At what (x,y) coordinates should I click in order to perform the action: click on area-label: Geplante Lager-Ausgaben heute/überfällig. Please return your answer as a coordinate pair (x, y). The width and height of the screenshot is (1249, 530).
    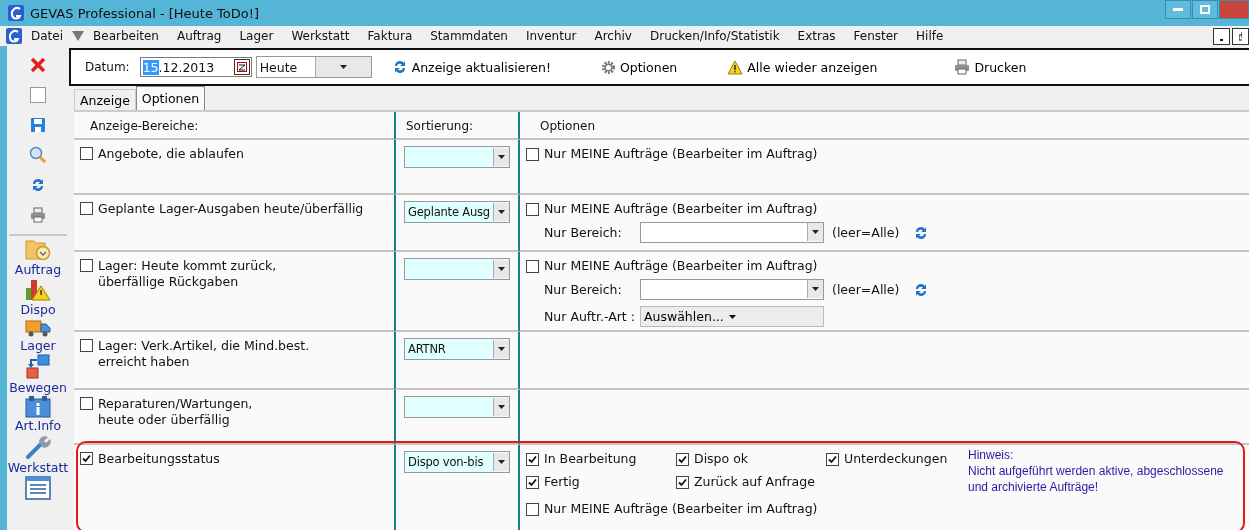
    Looking at the image, I should click on (231, 209).